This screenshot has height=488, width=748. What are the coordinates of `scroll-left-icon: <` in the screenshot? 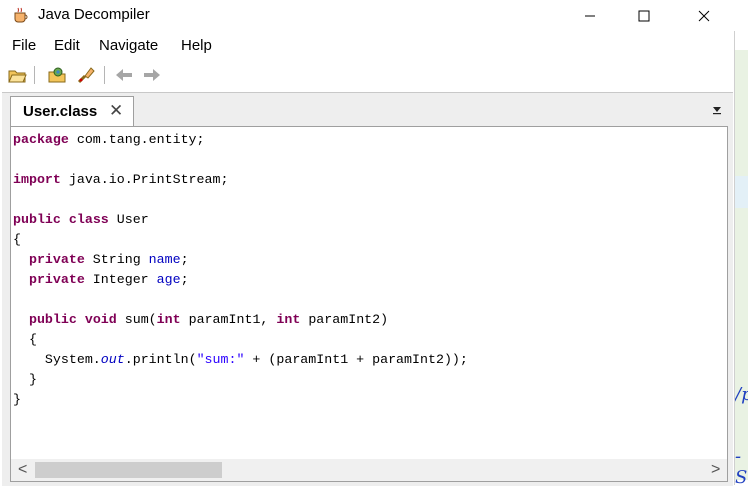 It's located at (22, 470).